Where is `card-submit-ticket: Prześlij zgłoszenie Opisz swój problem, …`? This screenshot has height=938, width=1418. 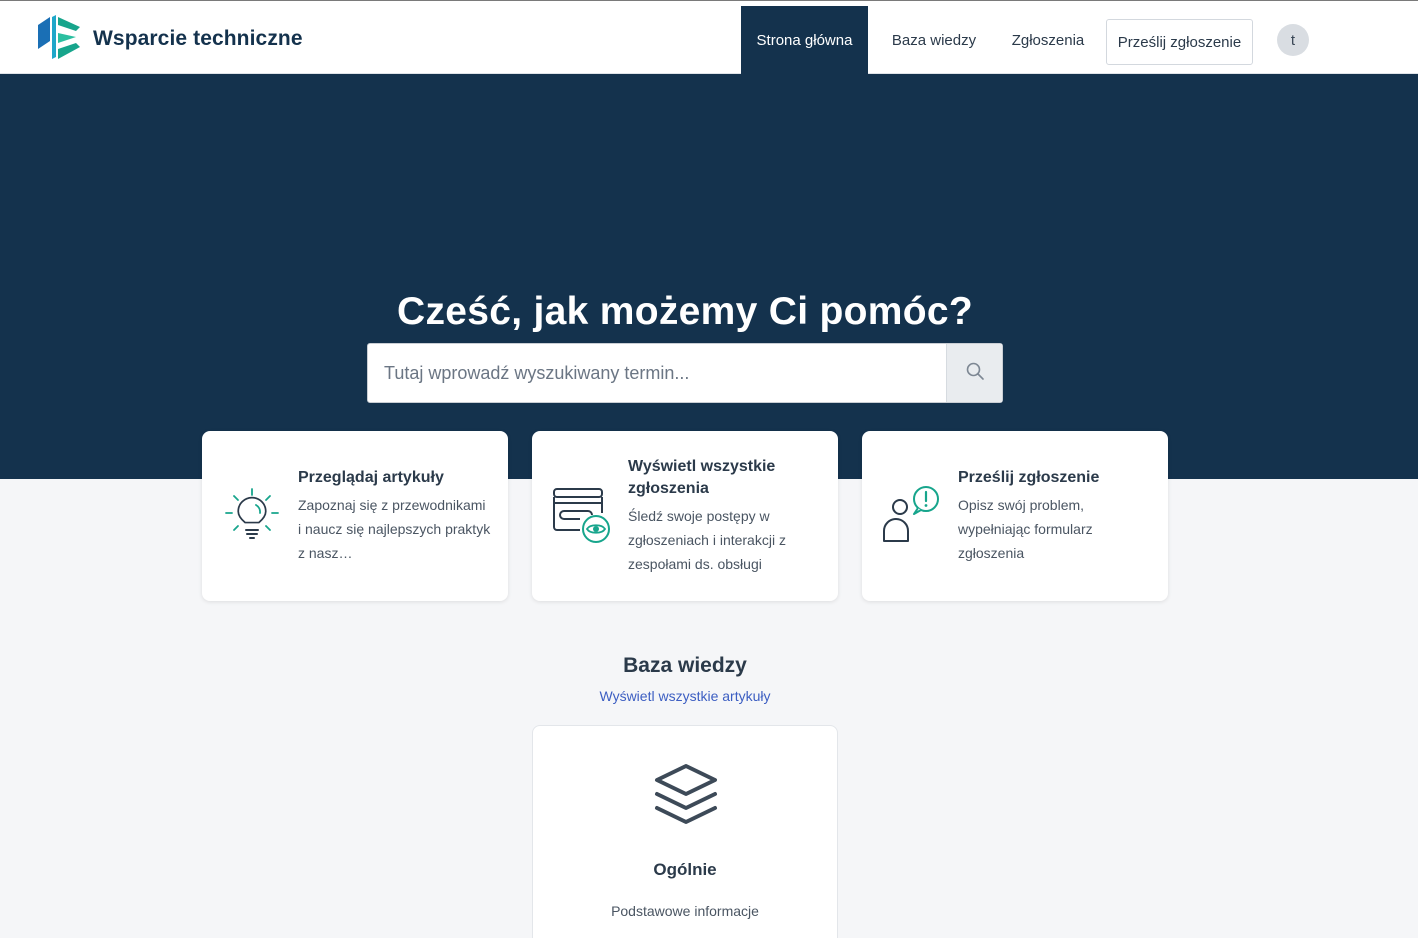 card-submit-ticket: Prześlij zgłoszenie Opisz swój problem, … is located at coordinates (1015, 516).